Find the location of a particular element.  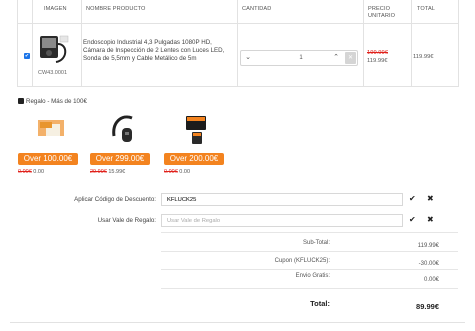

voucher-label: Usar Vale de Regalo: is located at coordinates (126, 220).